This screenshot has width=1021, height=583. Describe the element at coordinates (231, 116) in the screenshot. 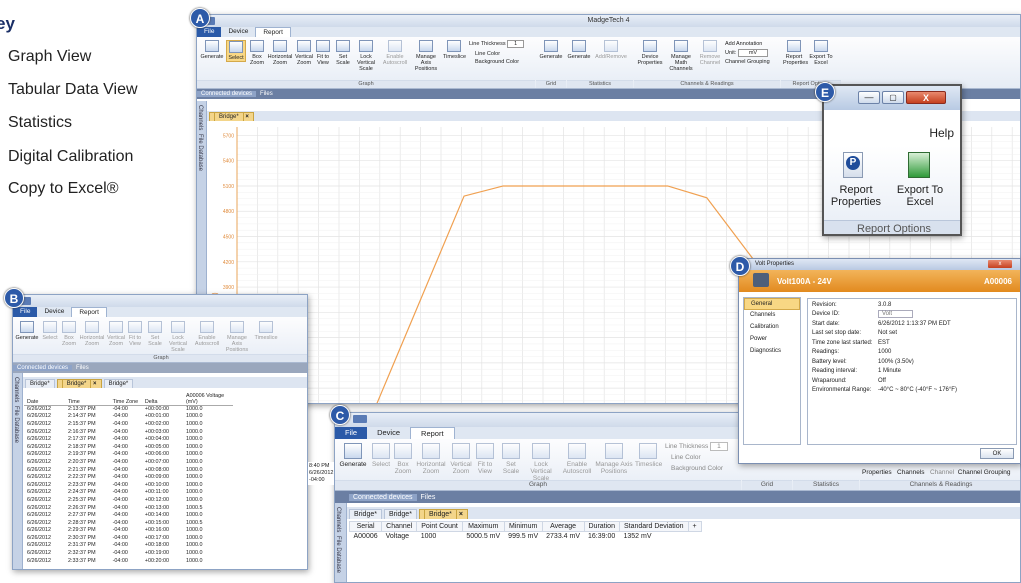

I see `doc-tab-bridge: Bridge* ×` at that location.